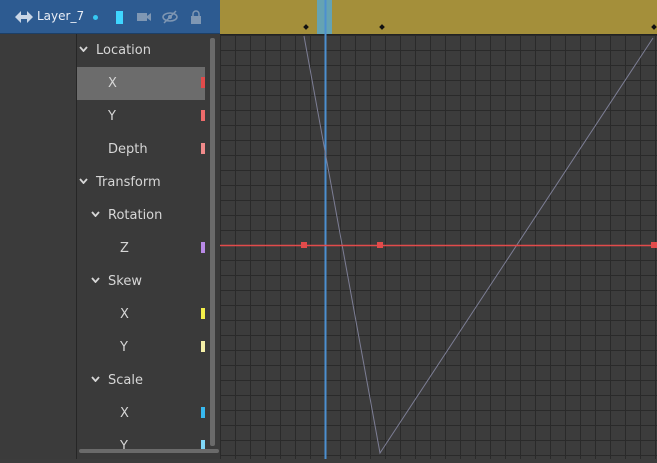 Image resolution: width=657 pixels, height=463 pixels. What do you see at coordinates (125, 380) in the screenshot?
I see `property-label: Scale` at bounding box center [125, 380].